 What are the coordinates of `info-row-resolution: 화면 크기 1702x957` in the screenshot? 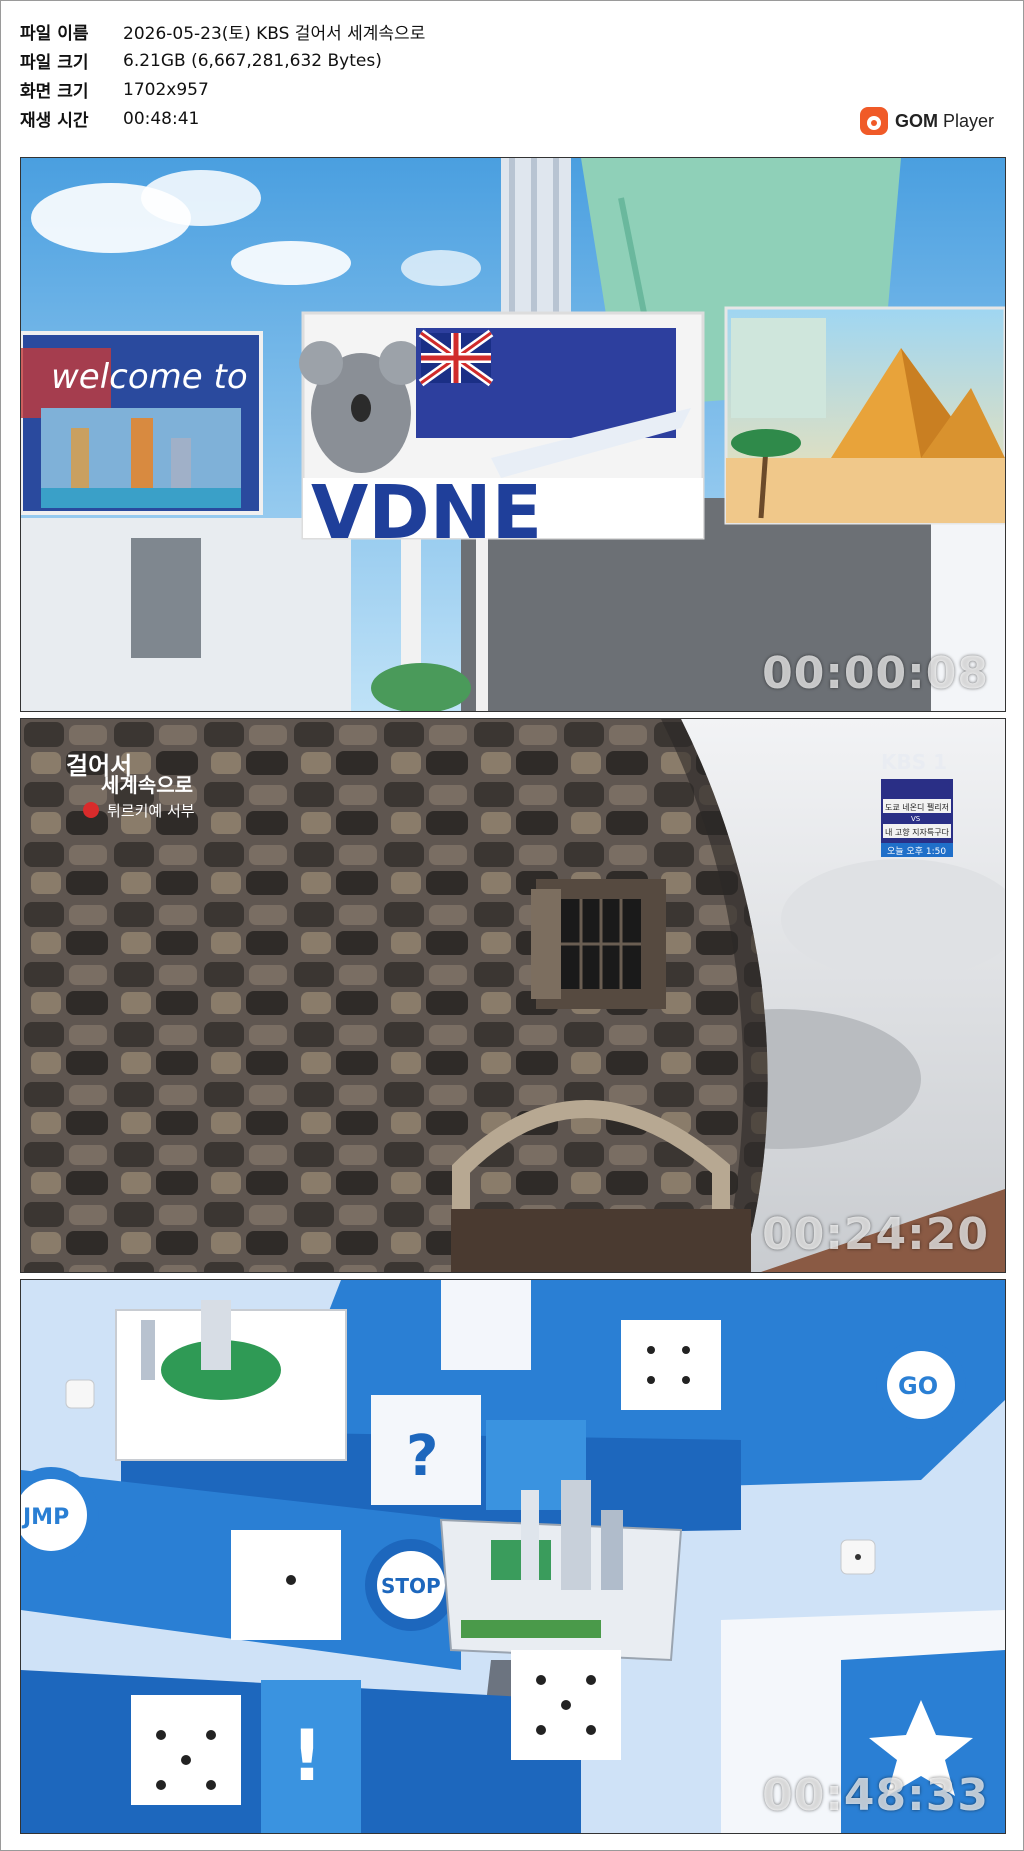 It's located at (222, 89).